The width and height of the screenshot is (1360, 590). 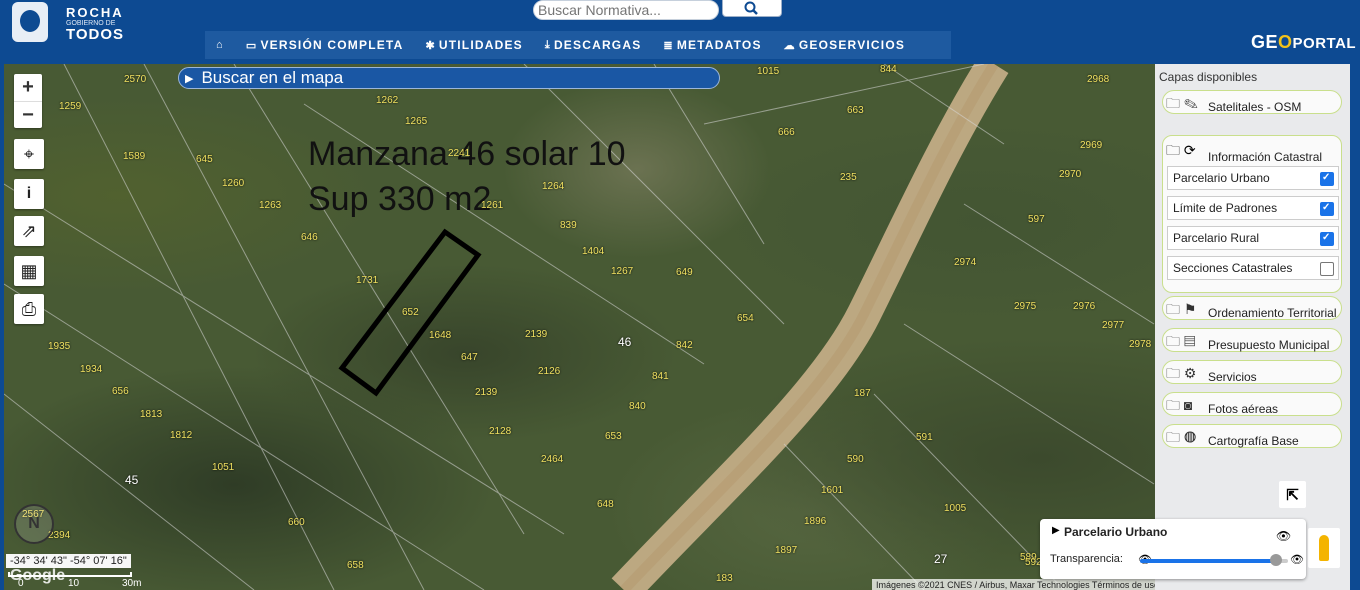 What do you see at coordinates (1252, 436) in the screenshot?
I see `layer-group-cartografia: 🗀 ◍ Cartografía Base` at bounding box center [1252, 436].